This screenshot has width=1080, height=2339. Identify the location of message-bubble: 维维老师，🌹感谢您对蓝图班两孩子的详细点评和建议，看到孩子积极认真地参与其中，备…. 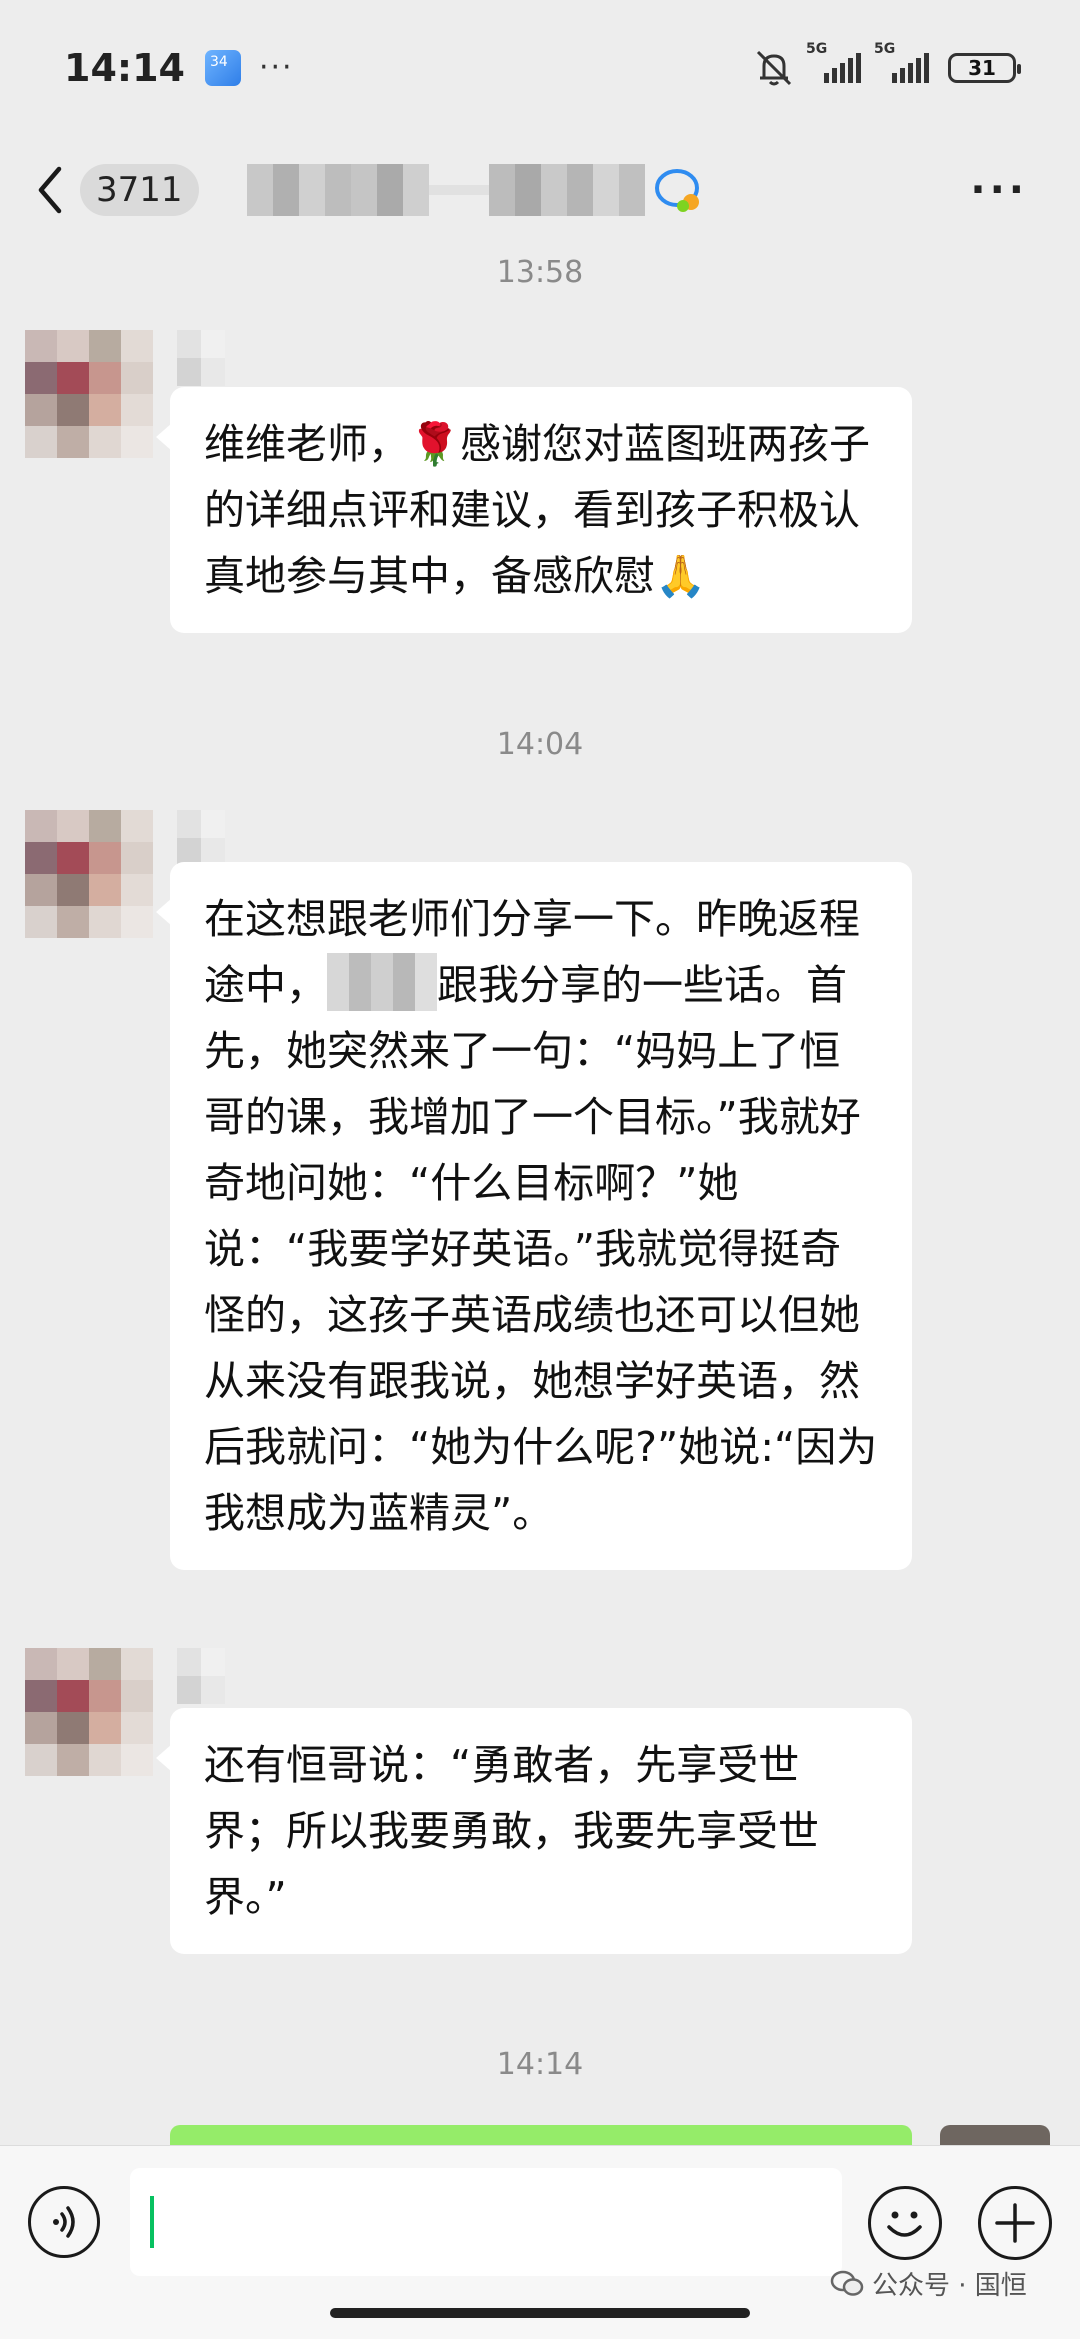
(534, 510).